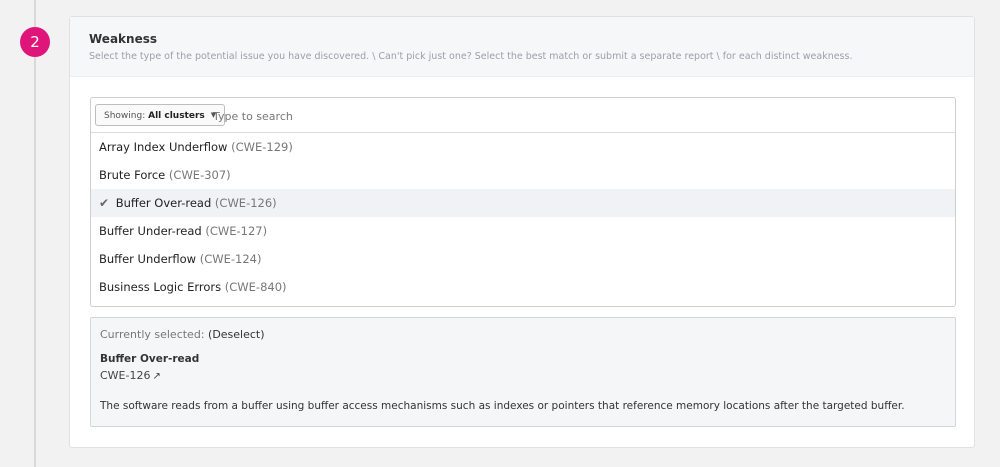 Image resolution: width=1000 pixels, height=467 pixels. Describe the element at coordinates (523, 147) in the screenshot. I see `weakness-list-item: Array Index Underflow (CWE-129)` at that location.